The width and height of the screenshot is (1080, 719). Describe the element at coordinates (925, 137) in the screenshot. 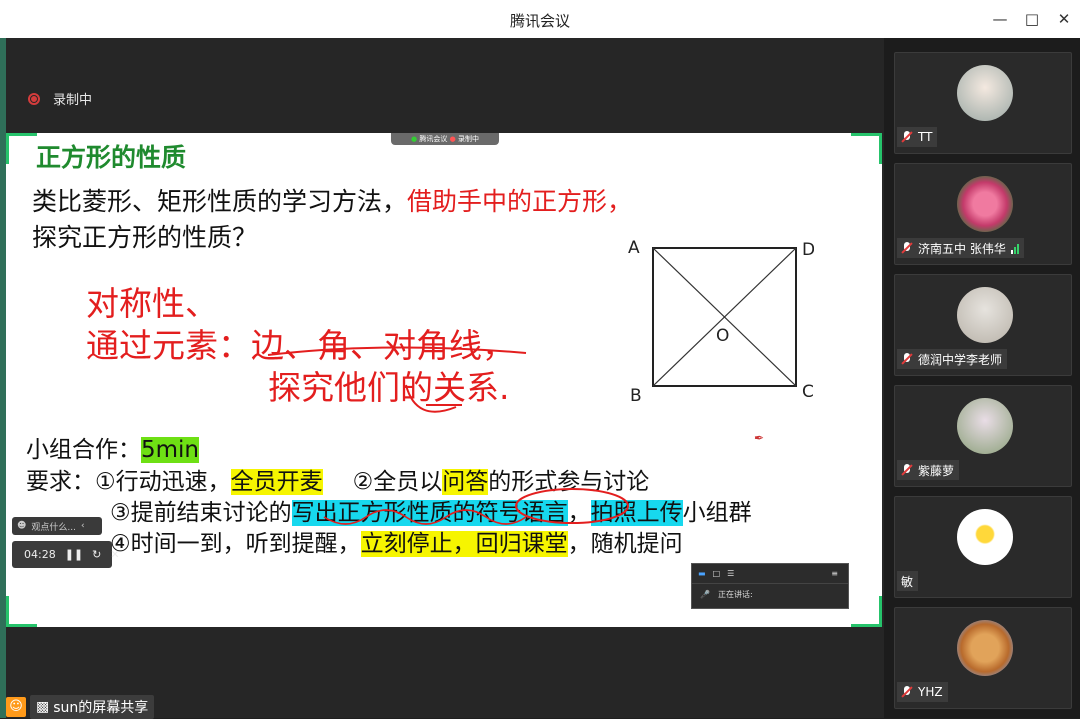

I see `participant-name: TT` at that location.